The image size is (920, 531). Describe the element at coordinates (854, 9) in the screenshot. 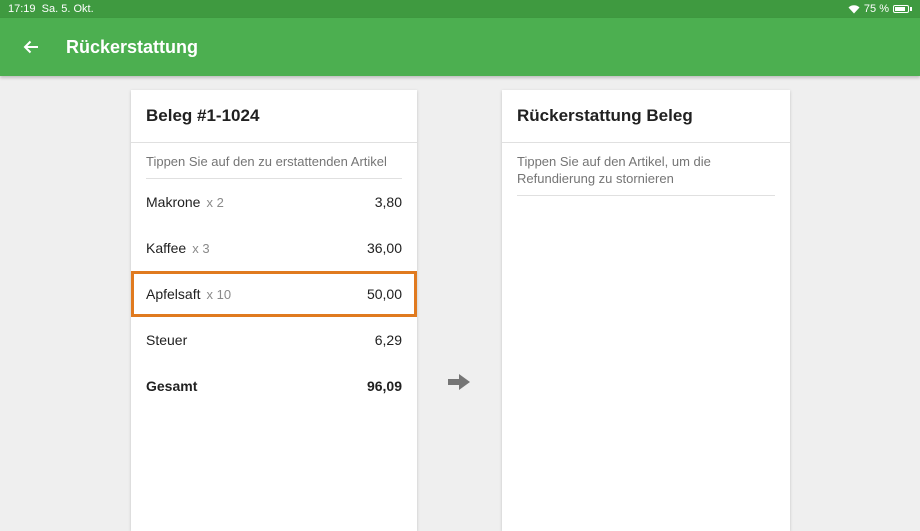

I see `wifi-icon` at that location.